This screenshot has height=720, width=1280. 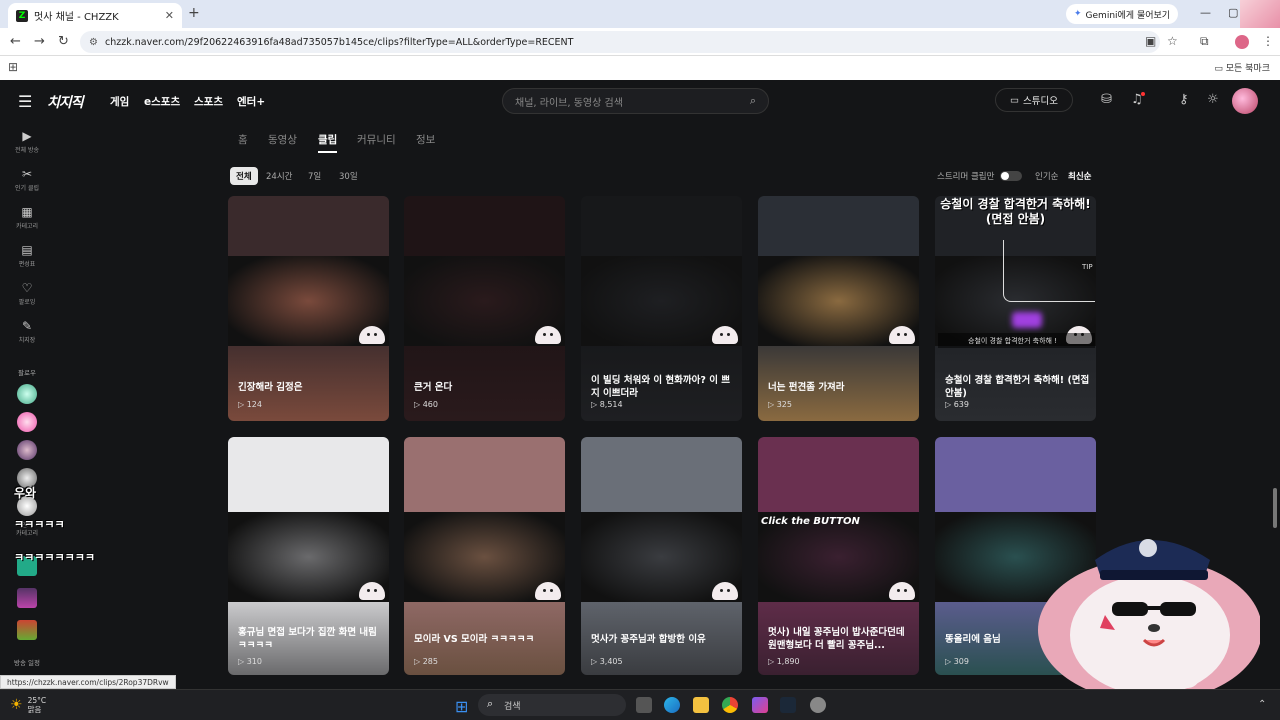 I want to click on chevron-up-icon: ⌃, so click(x=1262, y=704).